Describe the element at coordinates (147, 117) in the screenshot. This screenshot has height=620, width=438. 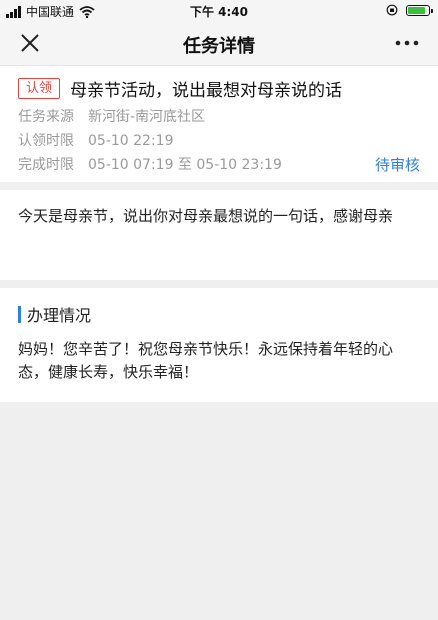
I see `source-value: 新河街-南河底社区` at that location.